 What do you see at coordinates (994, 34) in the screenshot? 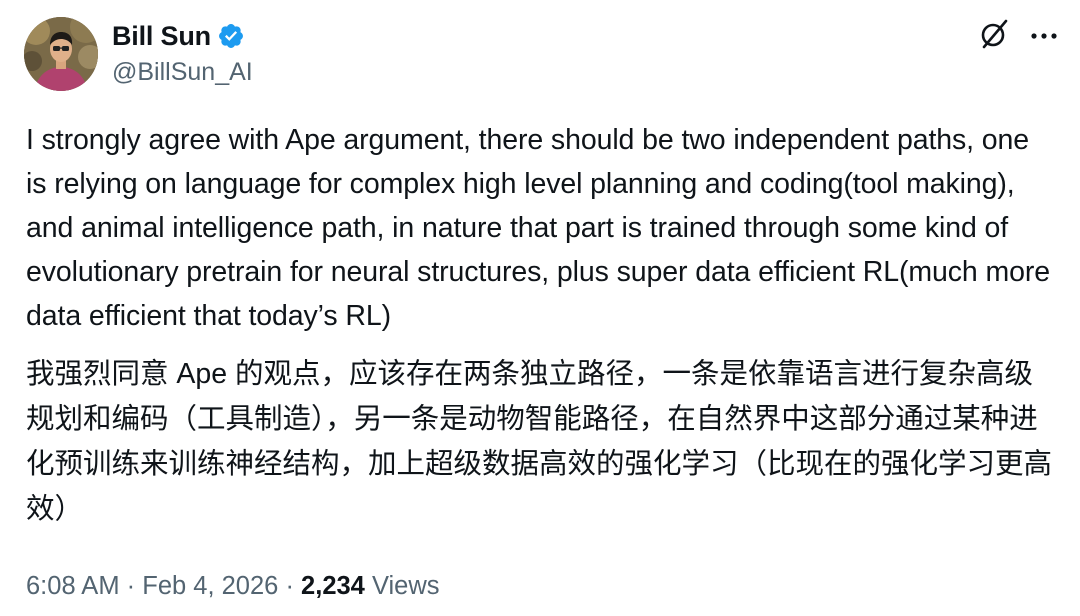
I see `grok-icon` at bounding box center [994, 34].